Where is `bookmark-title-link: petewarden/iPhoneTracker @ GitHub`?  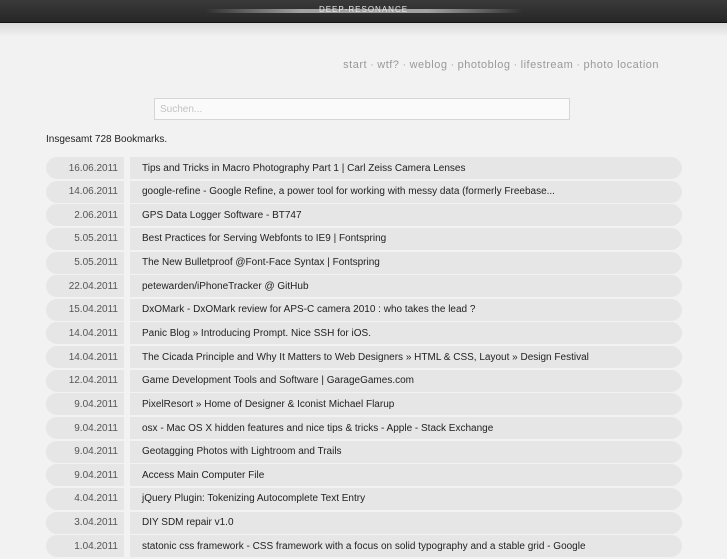
bookmark-title-link: petewarden/iPhoneTracker @ GitHub is located at coordinates (406, 286).